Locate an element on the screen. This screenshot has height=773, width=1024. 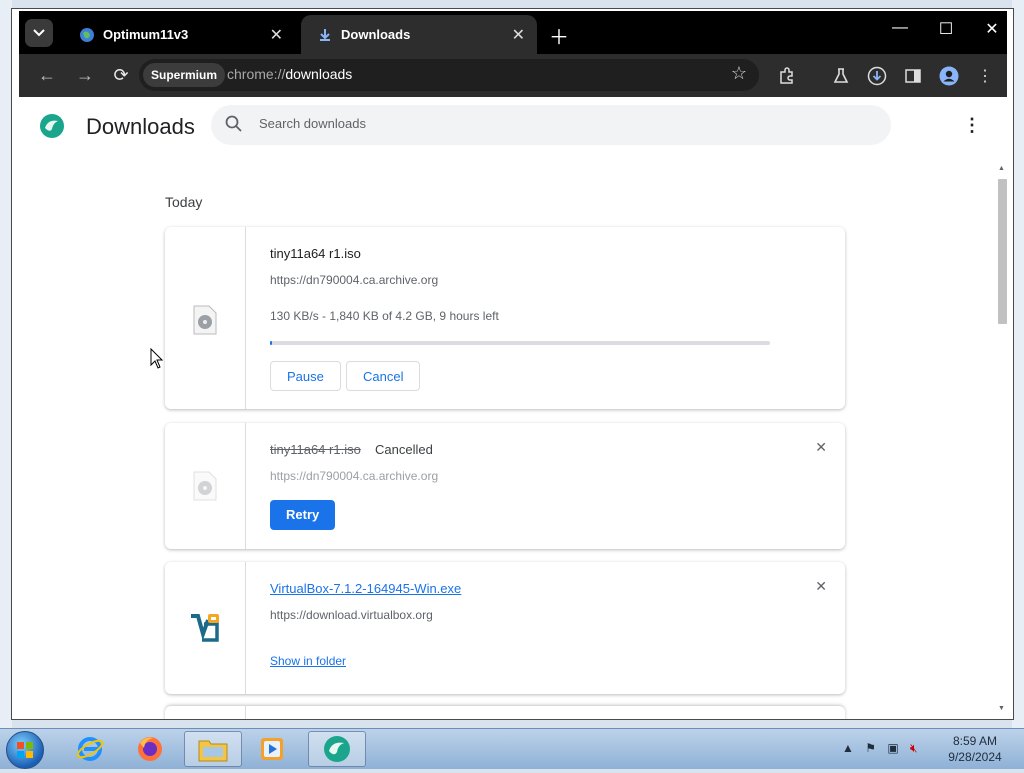
browser-toolbar: ← → ⟳ Supermium chrome://downloads ☆ ⋮ is located at coordinates (513, 75).